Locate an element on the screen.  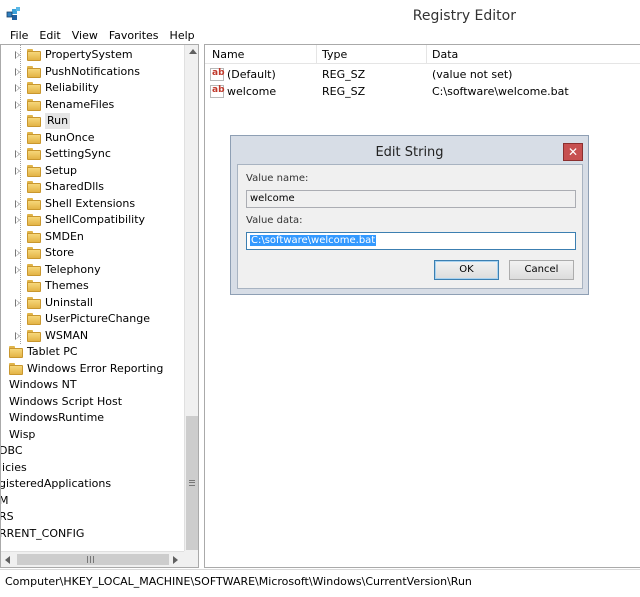
tree-item-label: ShellCompatibility is located at coordinates (95, 219).